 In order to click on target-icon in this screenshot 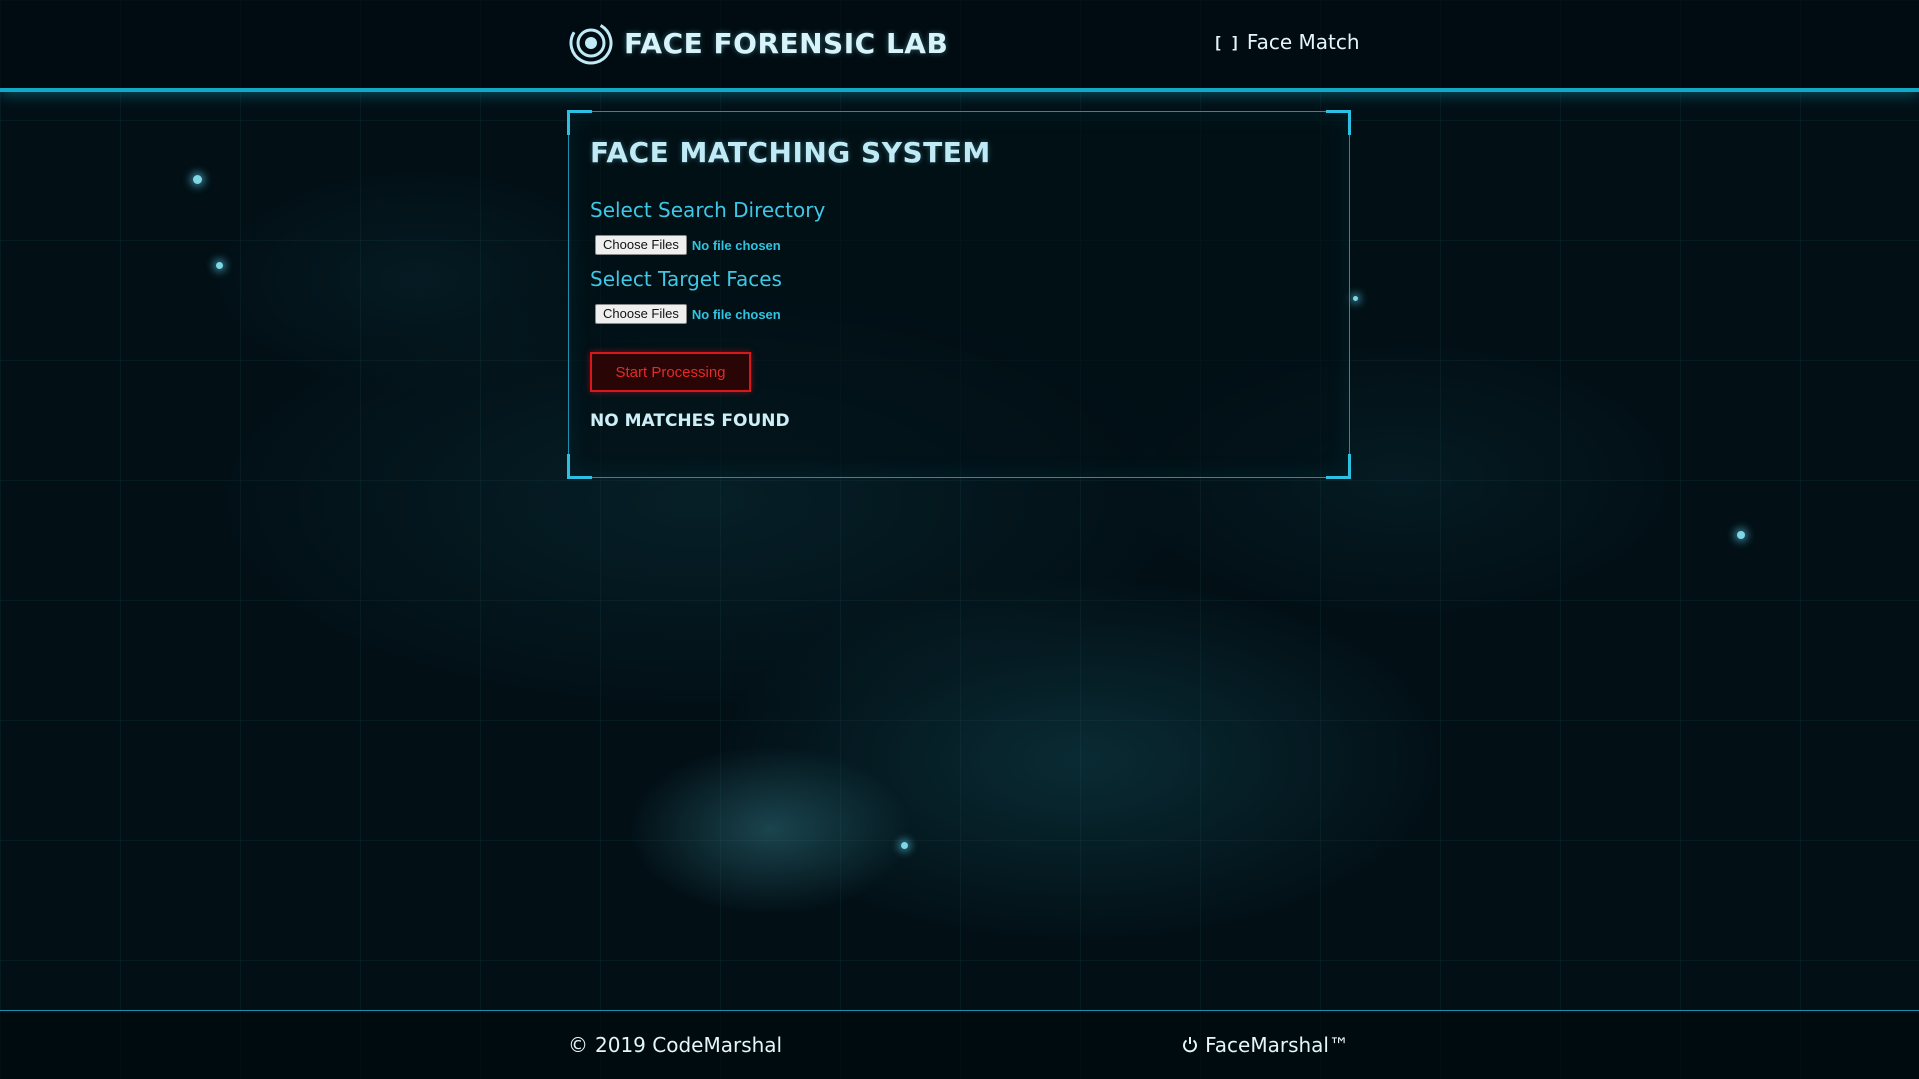, I will do `click(591, 43)`.